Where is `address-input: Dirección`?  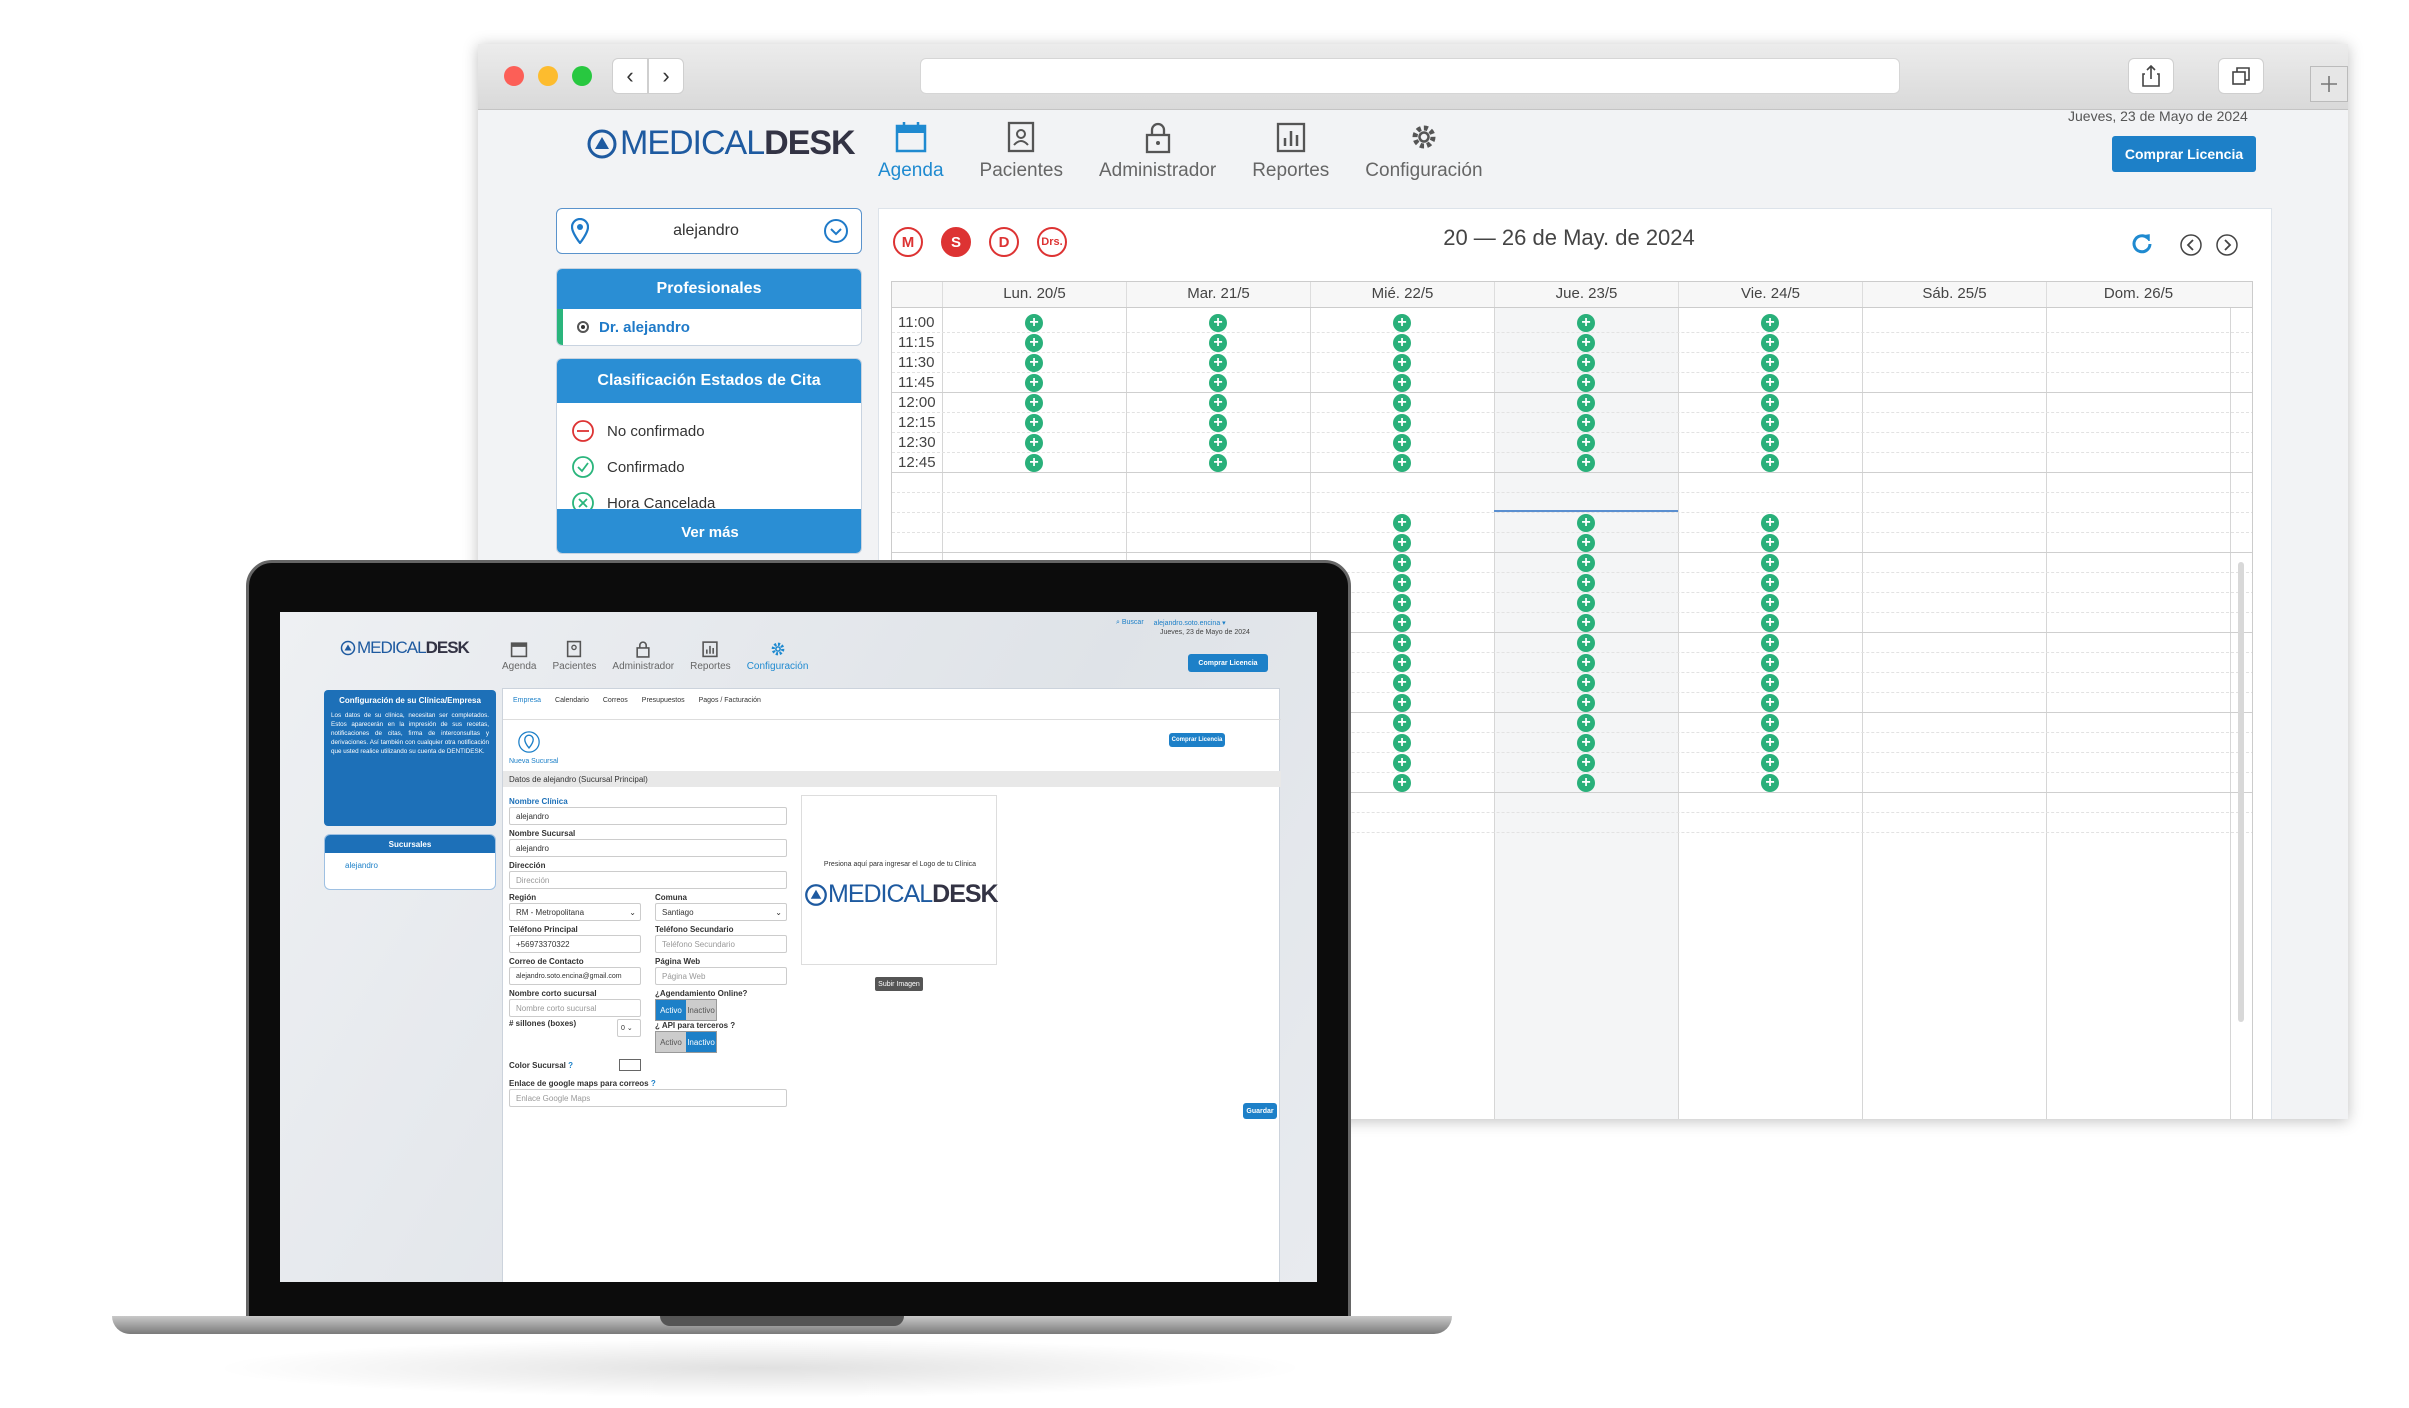
address-input: Dirección is located at coordinates (648, 880).